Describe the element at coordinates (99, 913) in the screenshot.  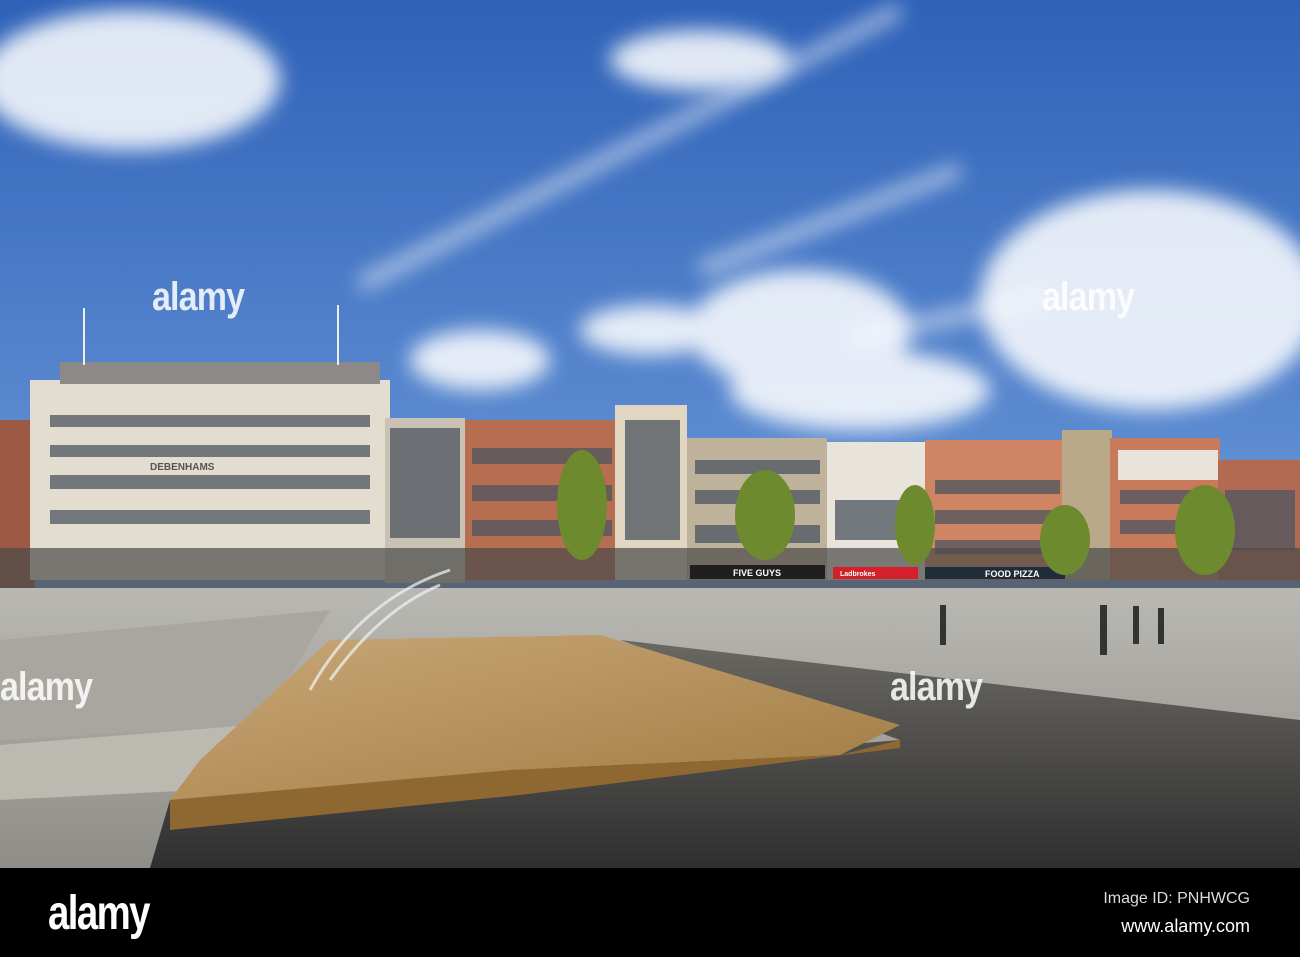
I see `alamy-logo: alamy` at that location.